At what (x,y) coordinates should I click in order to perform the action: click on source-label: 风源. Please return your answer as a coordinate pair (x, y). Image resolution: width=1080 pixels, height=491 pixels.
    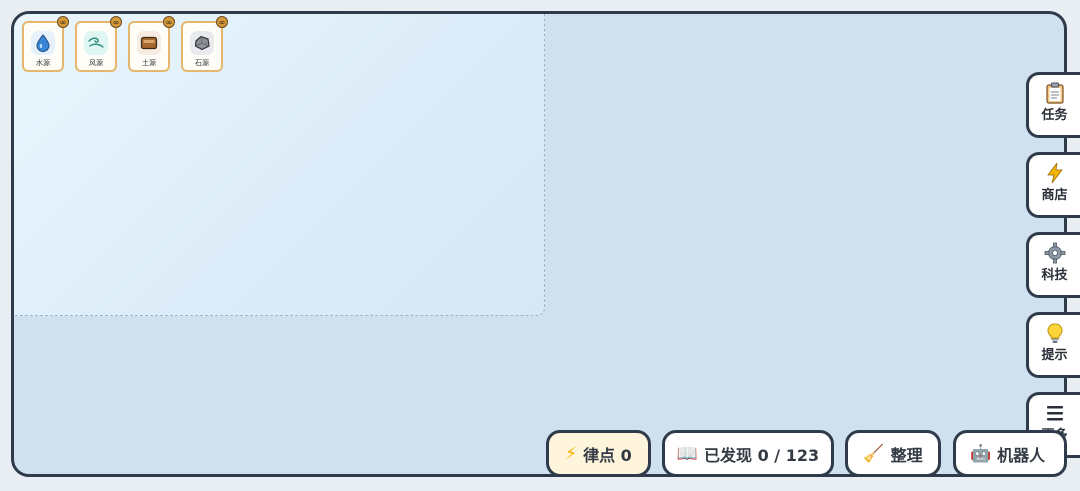
    Looking at the image, I should click on (96, 63).